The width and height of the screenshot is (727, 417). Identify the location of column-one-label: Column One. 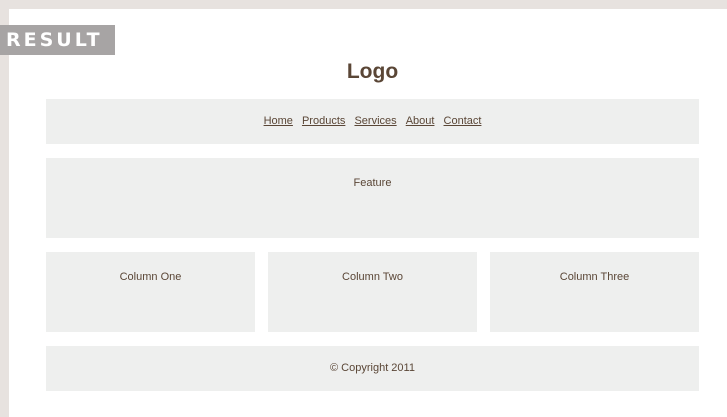
(150, 277).